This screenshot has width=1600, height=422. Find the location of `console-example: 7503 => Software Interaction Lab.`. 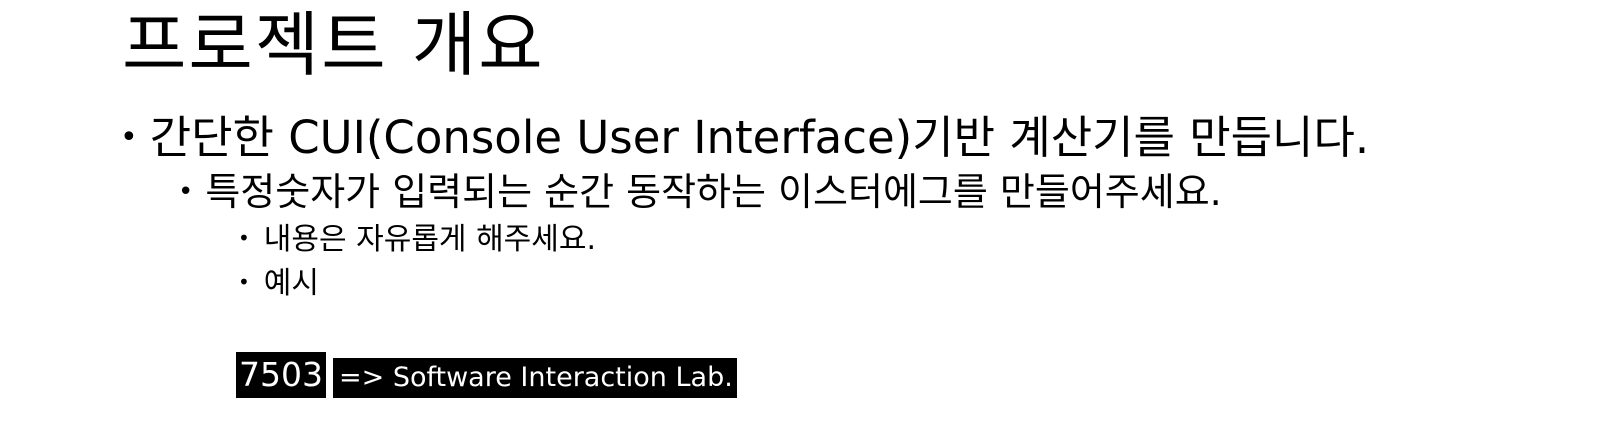

console-example: 7503 => Software Interaction Lab. is located at coordinates (486, 375).